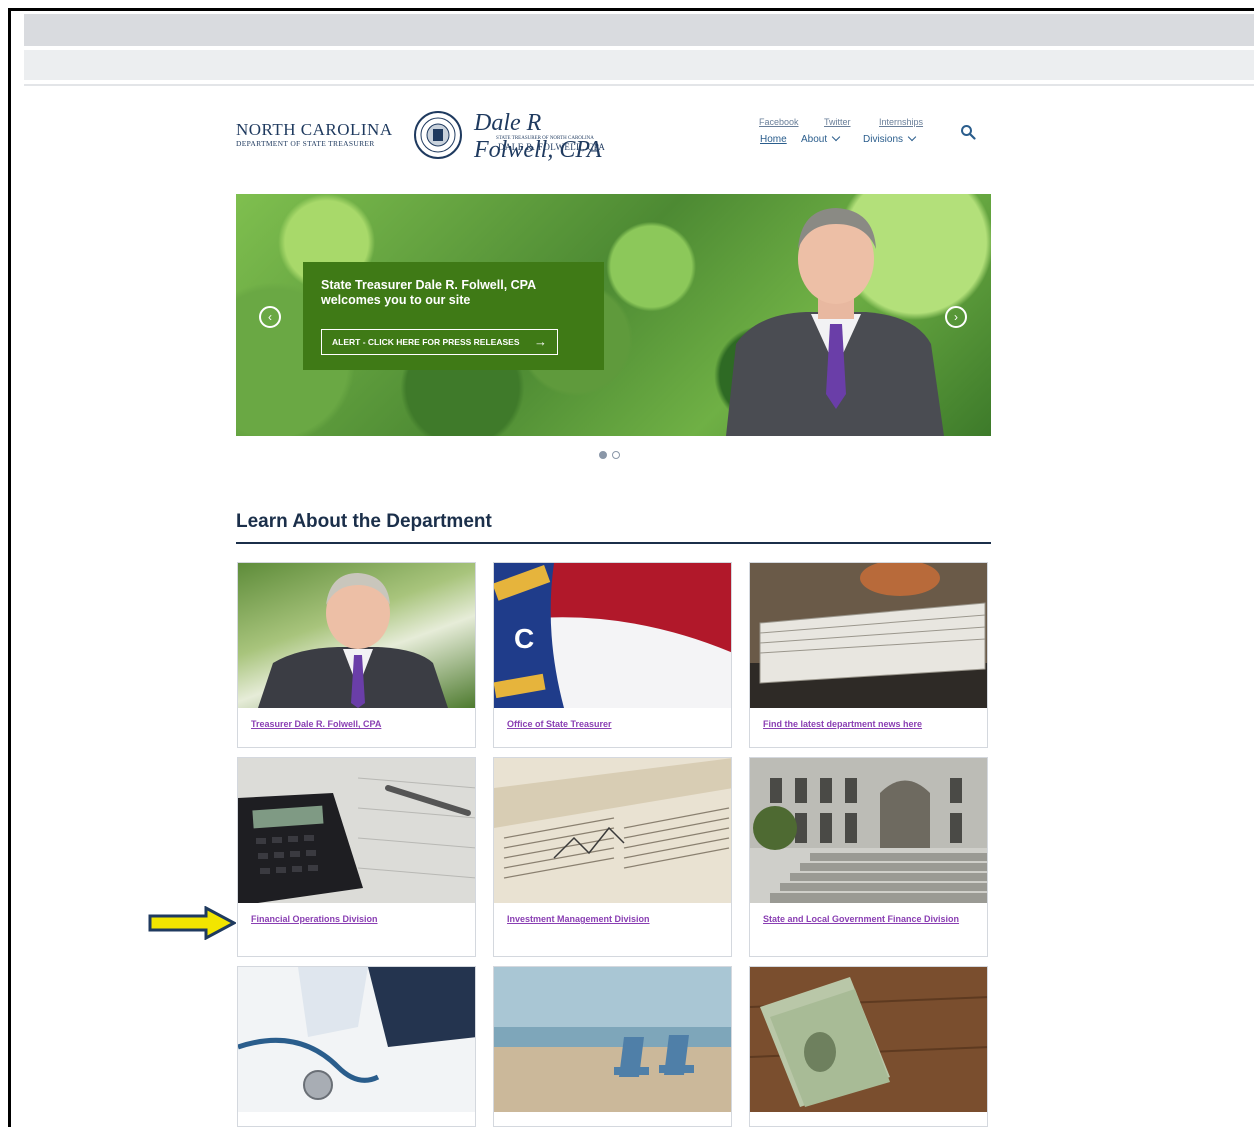  Describe the element at coordinates (901, 122) in the screenshot. I see `internships-link: Internships` at that location.